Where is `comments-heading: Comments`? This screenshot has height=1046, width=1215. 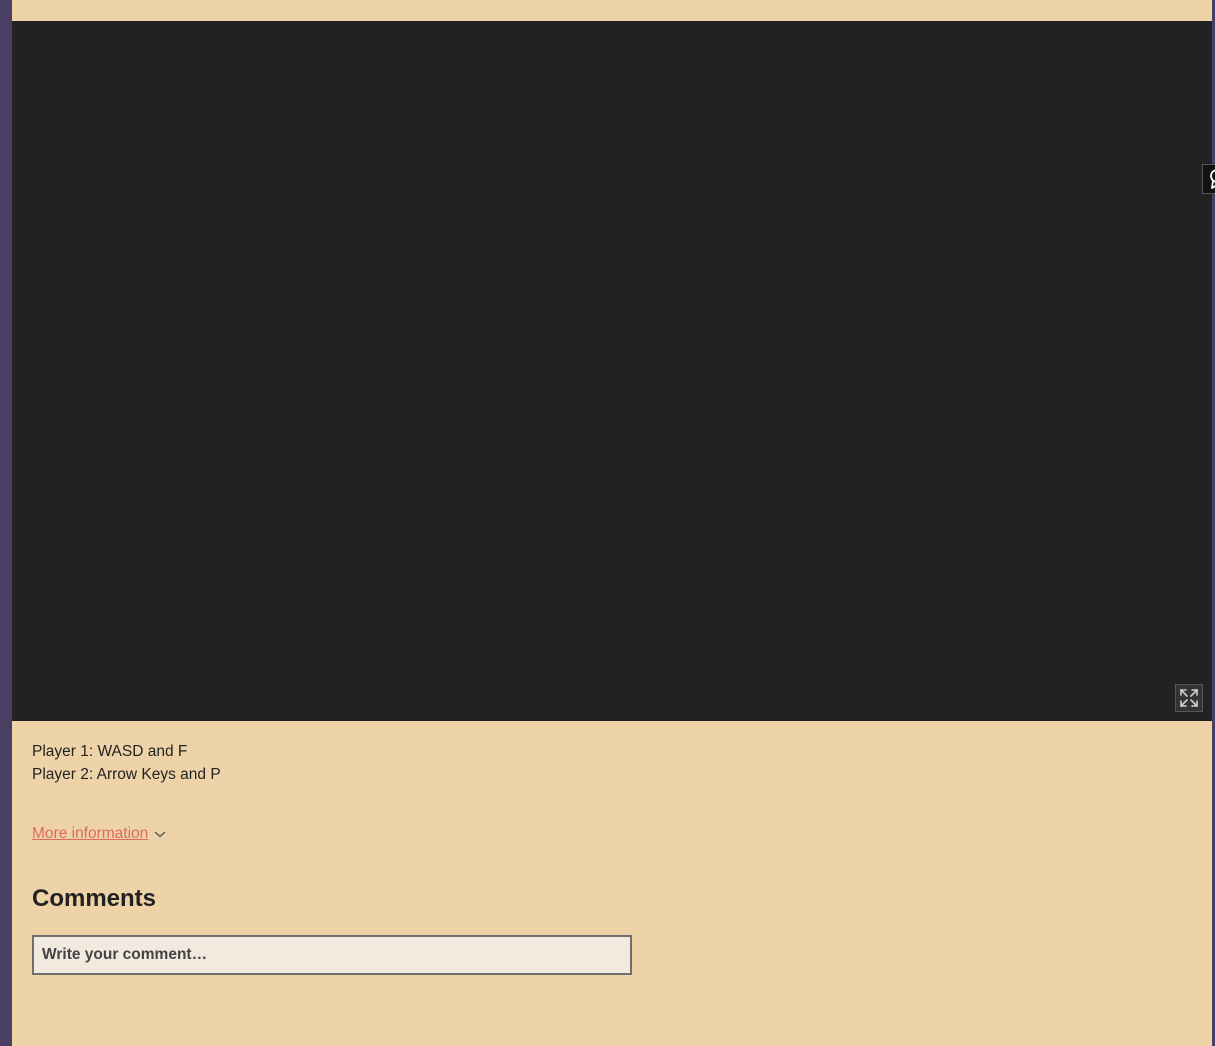 comments-heading: Comments is located at coordinates (94, 898).